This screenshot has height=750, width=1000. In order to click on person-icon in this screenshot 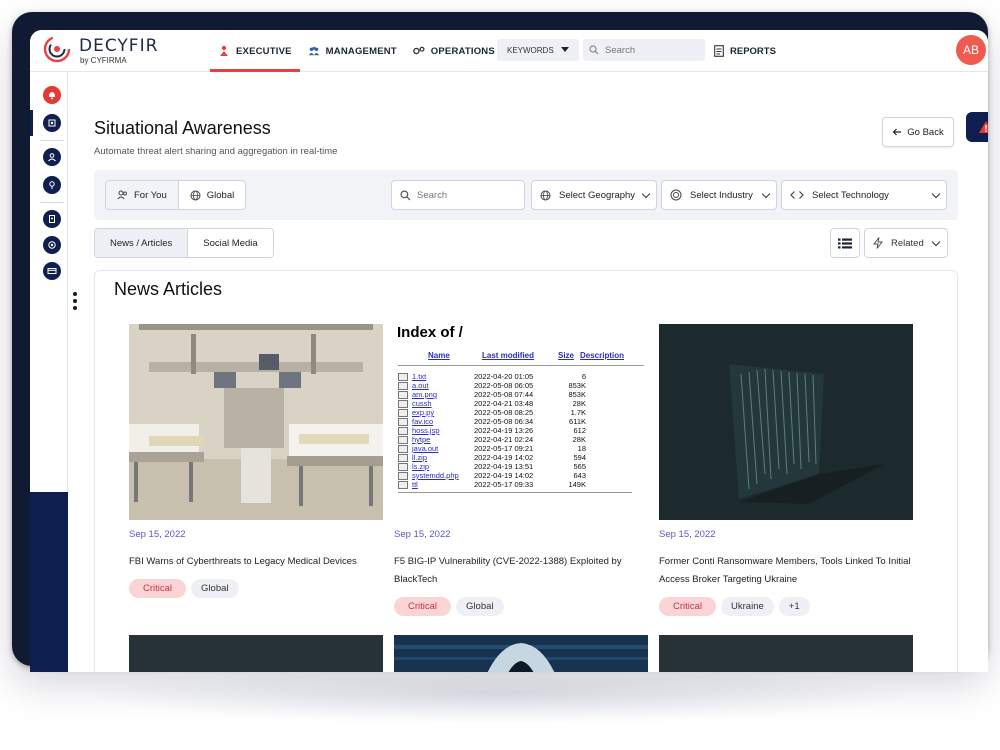, I will do `click(52, 157)`.